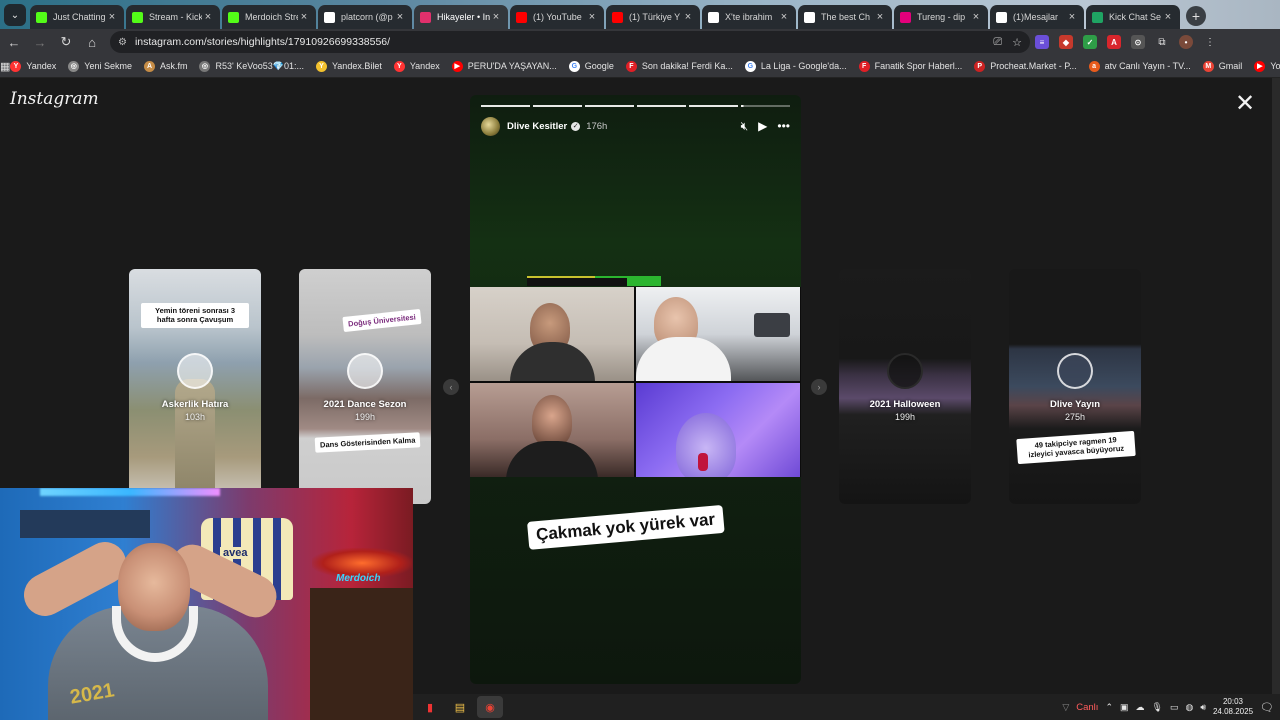  What do you see at coordinates (490, 126) in the screenshot?
I see `story-avatar` at bounding box center [490, 126].